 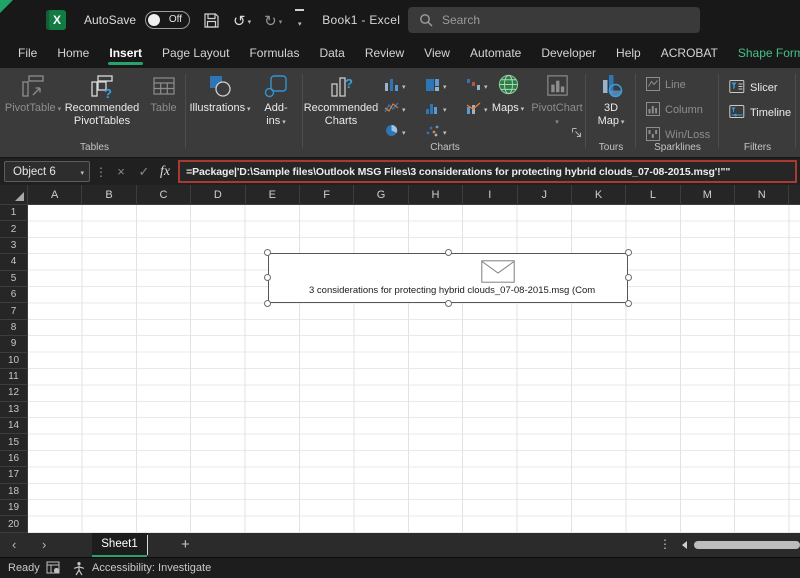 I want to click on hierarchy-chart-button, so click(x=442, y=84).